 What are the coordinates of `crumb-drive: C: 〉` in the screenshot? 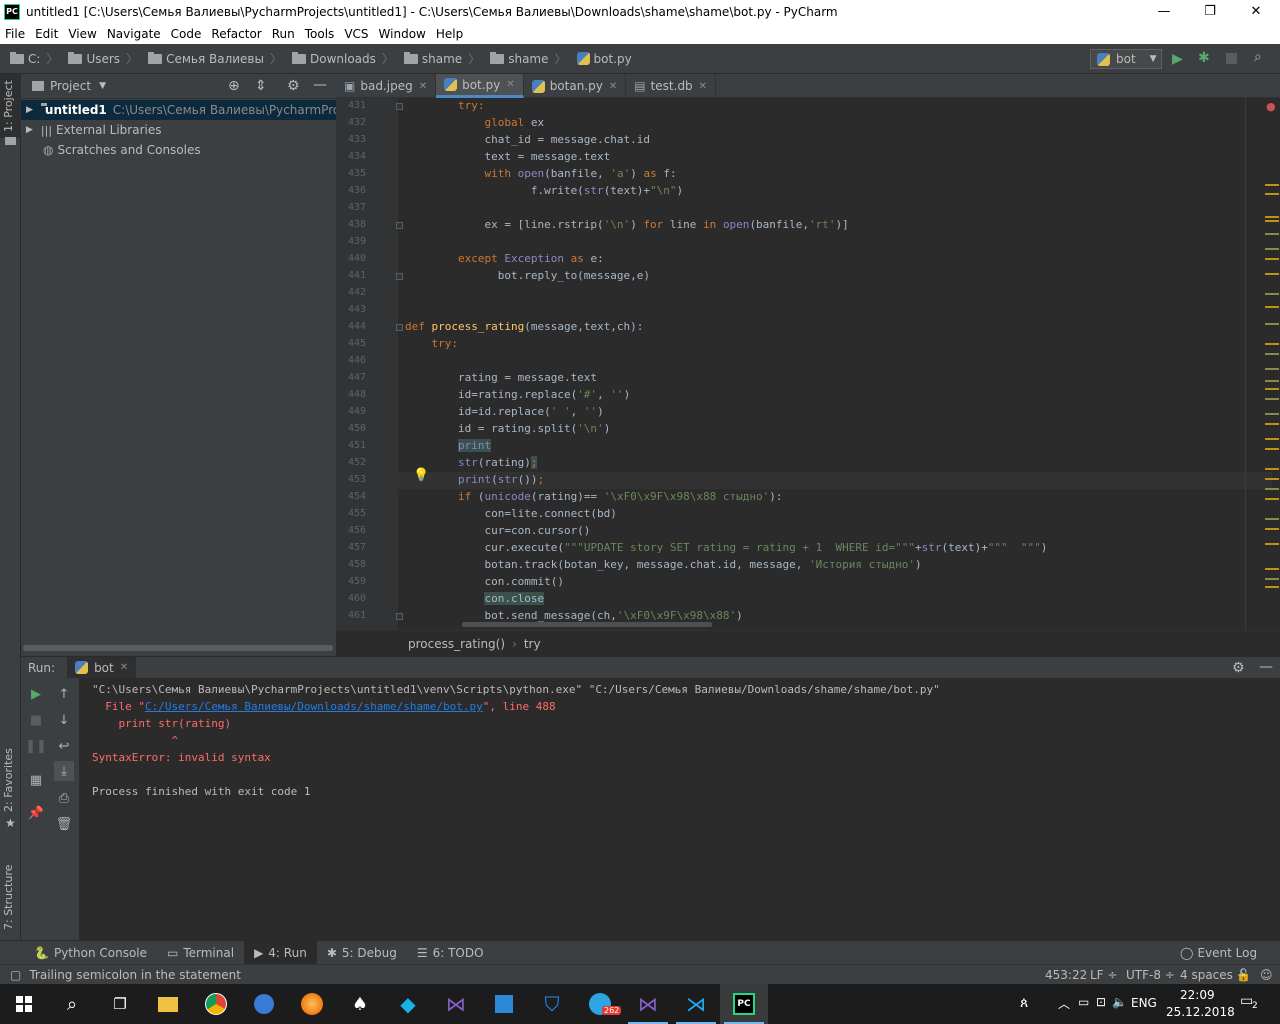 It's located at (31, 58).